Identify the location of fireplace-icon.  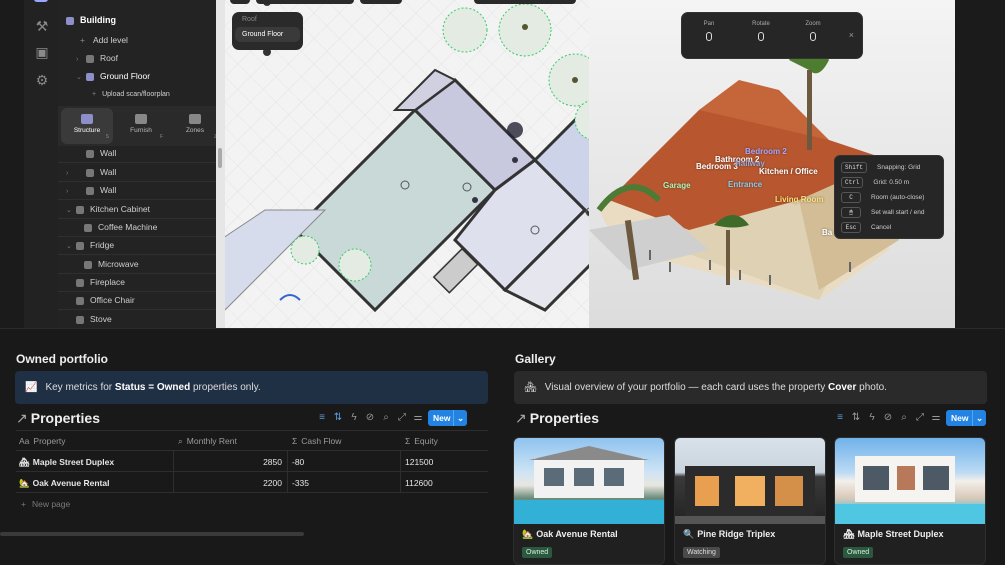
(80, 282).